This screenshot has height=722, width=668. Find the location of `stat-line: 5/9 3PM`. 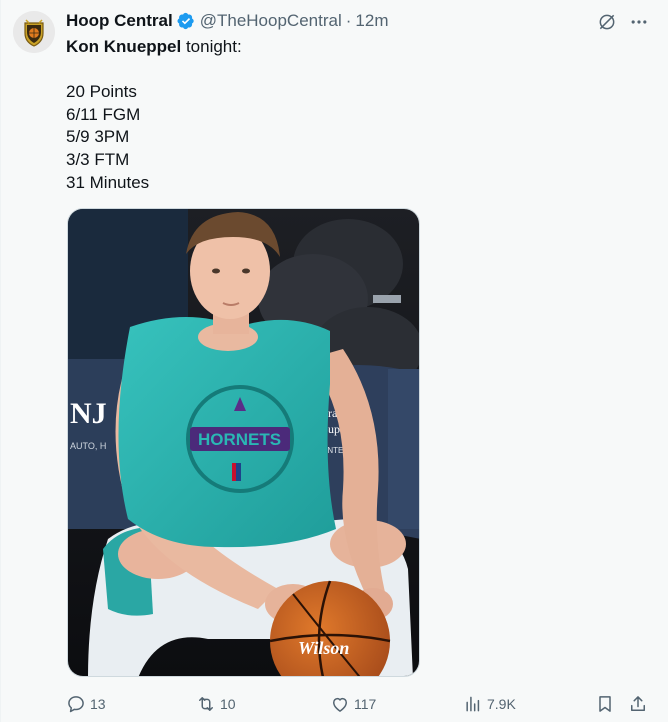

stat-line: 5/9 3PM is located at coordinates (98, 137).